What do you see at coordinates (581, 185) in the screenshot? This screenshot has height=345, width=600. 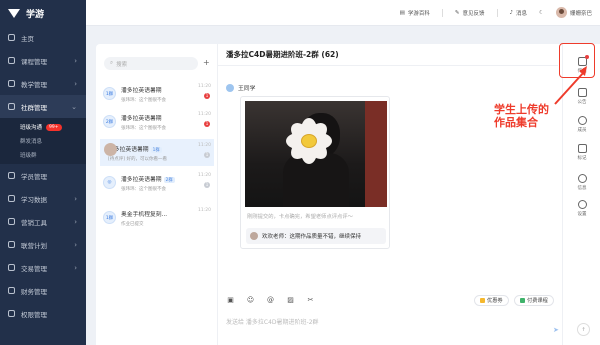 I see `tool-info: 信息` at bounding box center [581, 185].